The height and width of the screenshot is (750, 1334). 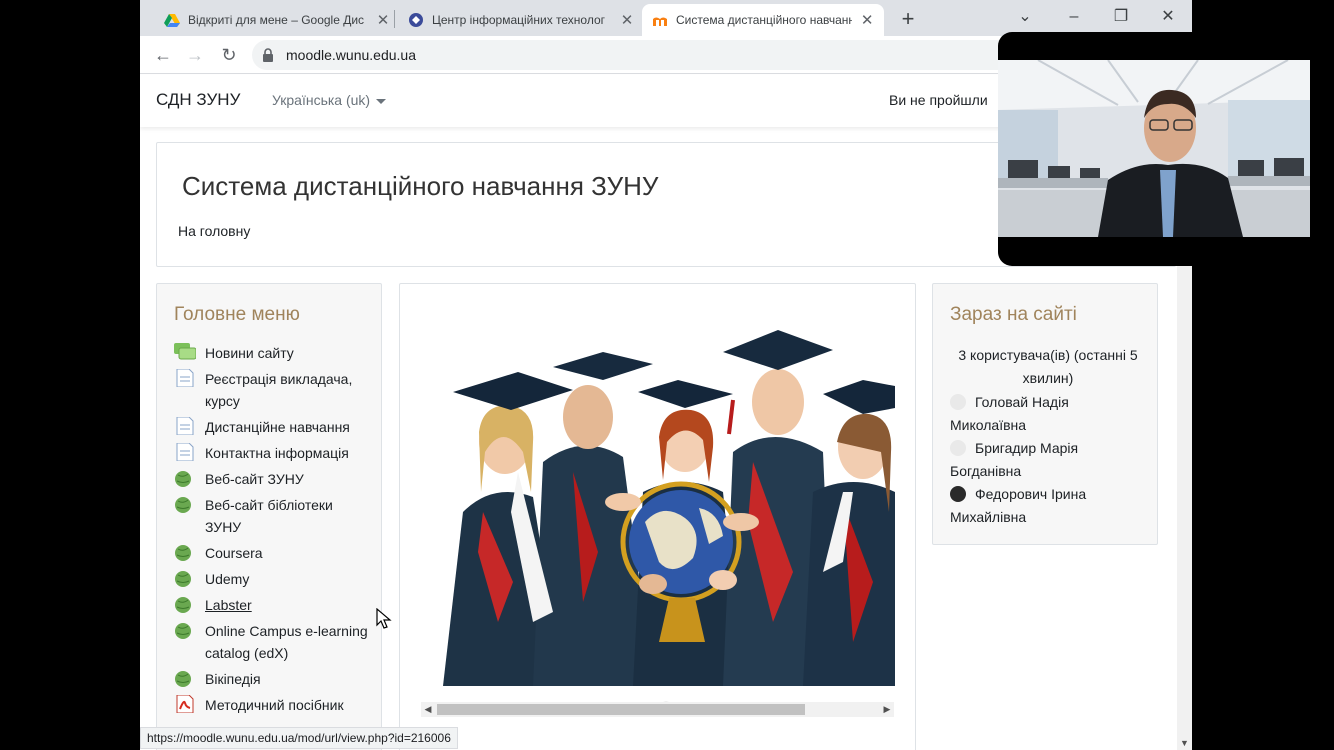 What do you see at coordinates (958, 494) in the screenshot?
I see `photo-avatar-icon` at bounding box center [958, 494].